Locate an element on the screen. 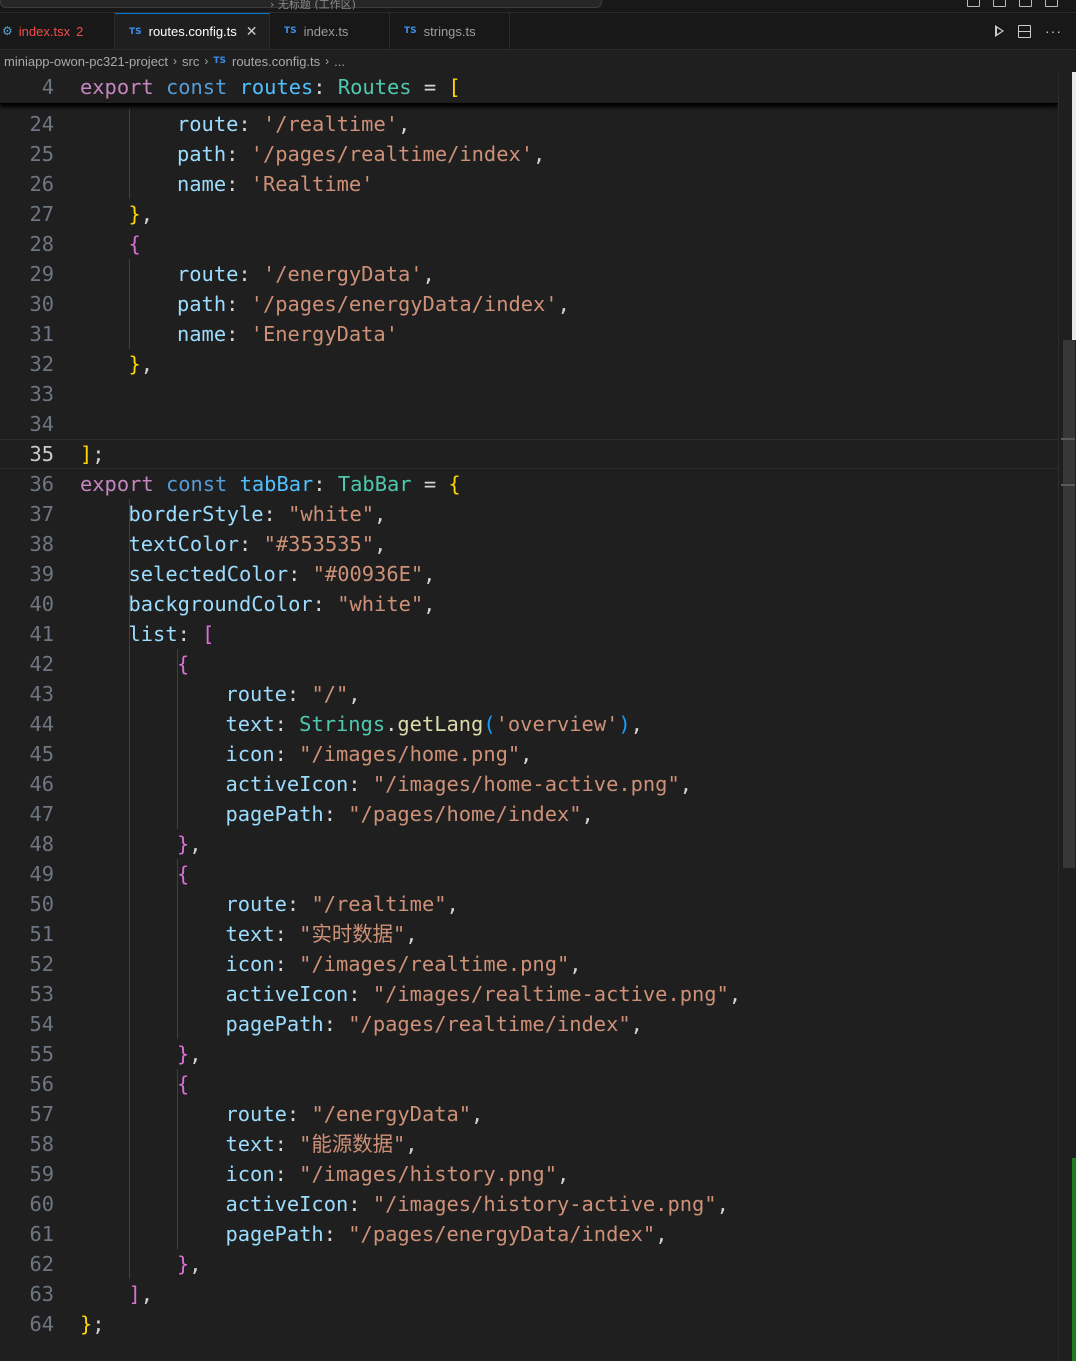 The height and width of the screenshot is (1361, 1076). code-line: 39 selectedColor: "#00936E", is located at coordinates (529, 574).